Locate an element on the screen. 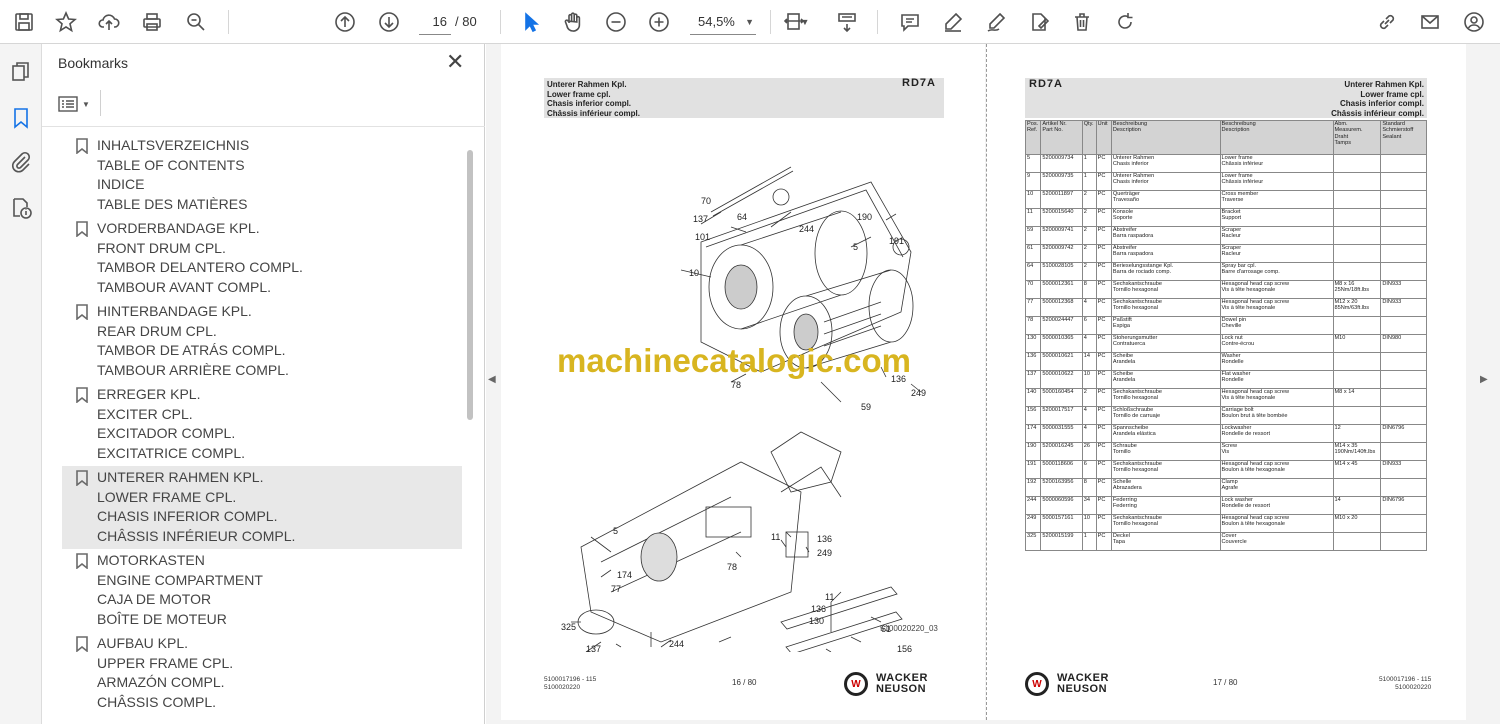 This screenshot has height=724, width=1500. table-cell: Schelle Abrazadera is located at coordinates (1165, 487).